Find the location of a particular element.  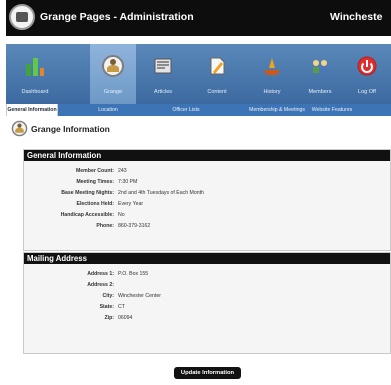

nav-articles: Articles is located at coordinates (163, 74).